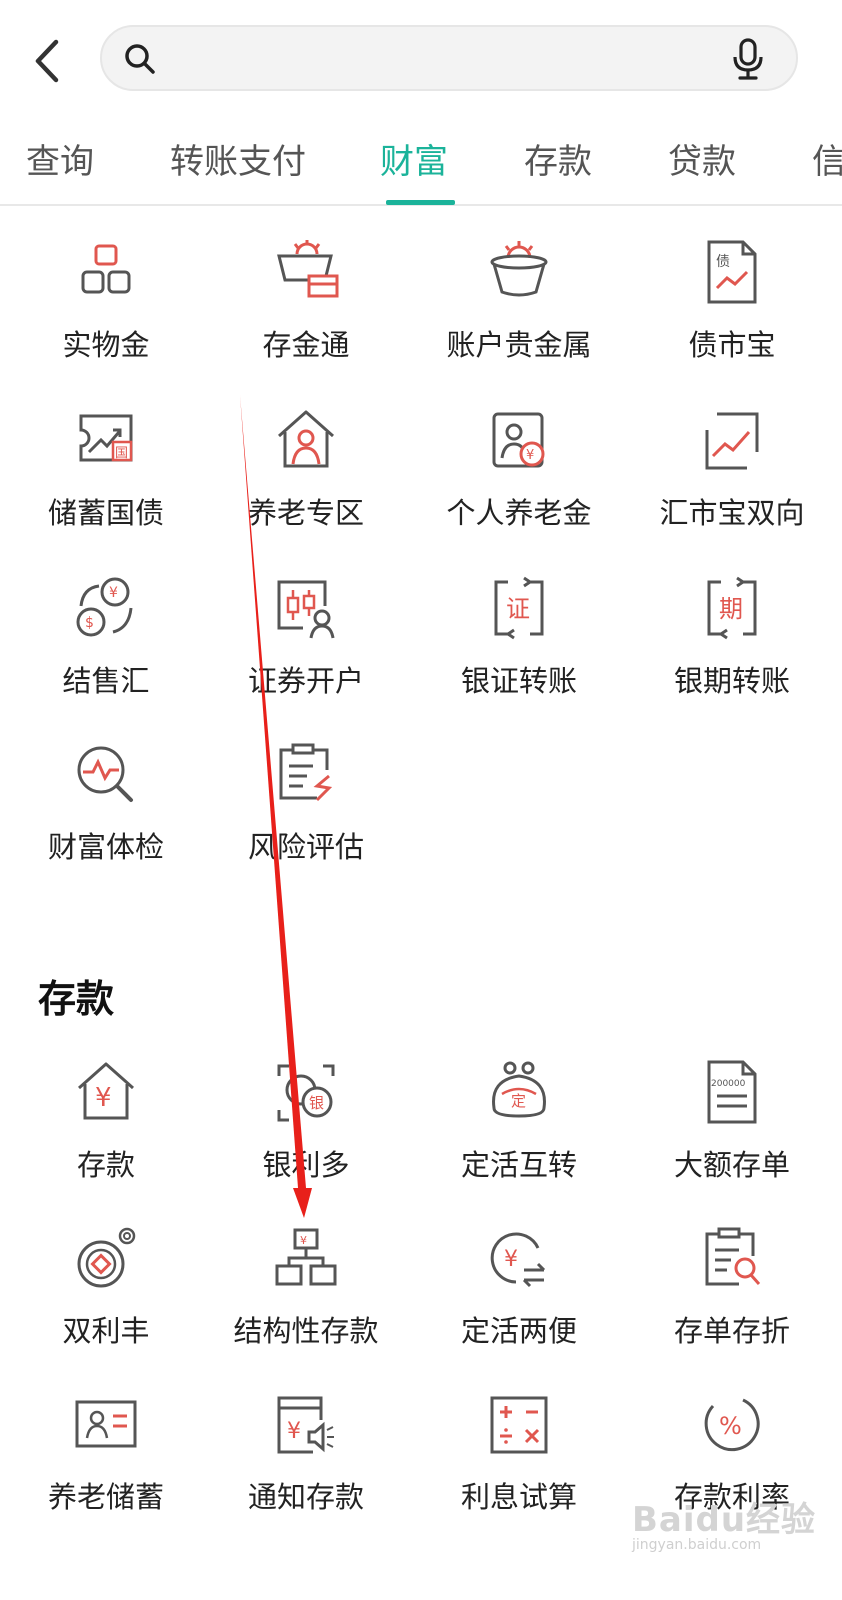 Image resolution: width=842 pixels, height=1600 pixels. What do you see at coordinates (732, 315) in the screenshot?
I see `wealth-item-bond-market: 债 债市宝` at bounding box center [732, 315].